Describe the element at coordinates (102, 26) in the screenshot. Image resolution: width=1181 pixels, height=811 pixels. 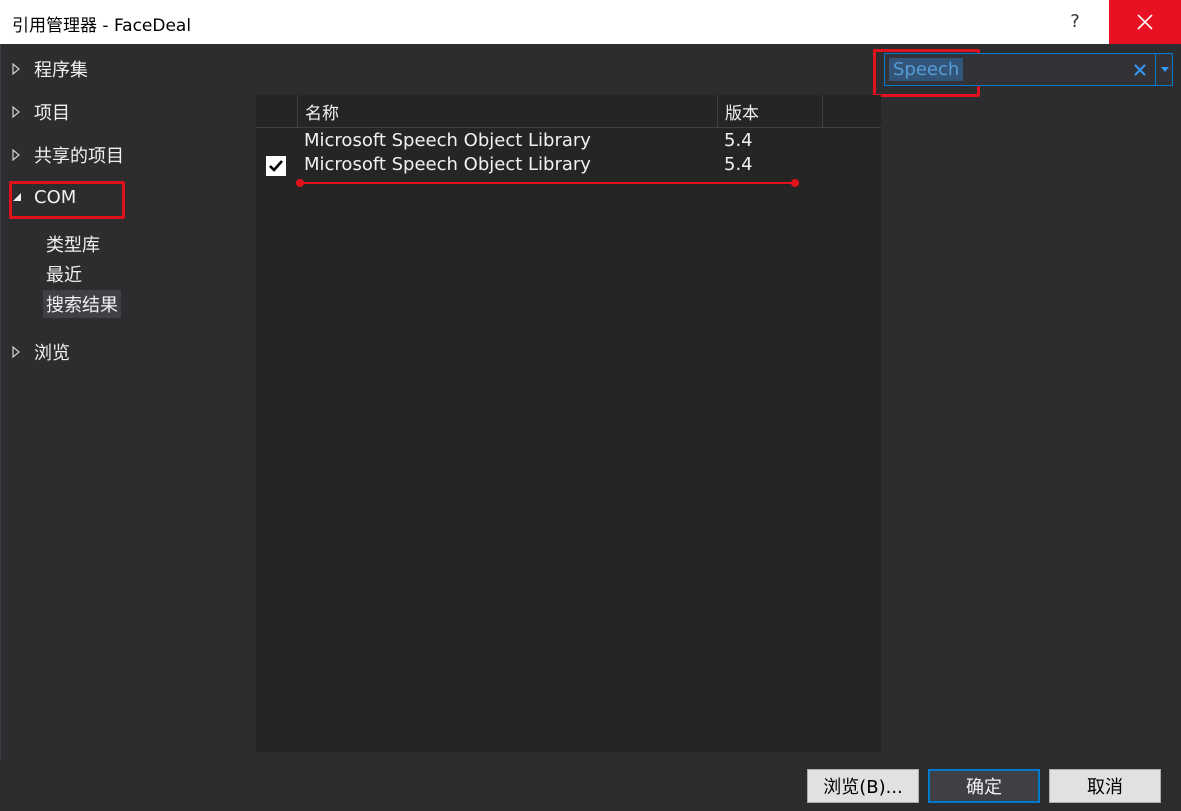
I see `window-title: 引用管理器 - FaceDeal` at that location.